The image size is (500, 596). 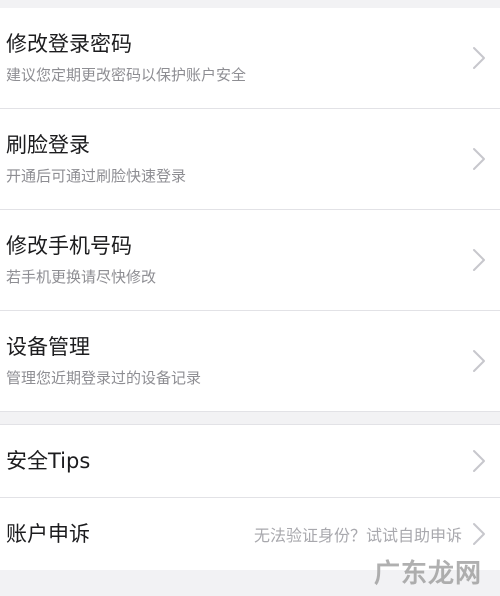 What do you see at coordinates (48, 347) in the screenshot?
I see `row-title: 设备管理` at bounding box center [48, 347].